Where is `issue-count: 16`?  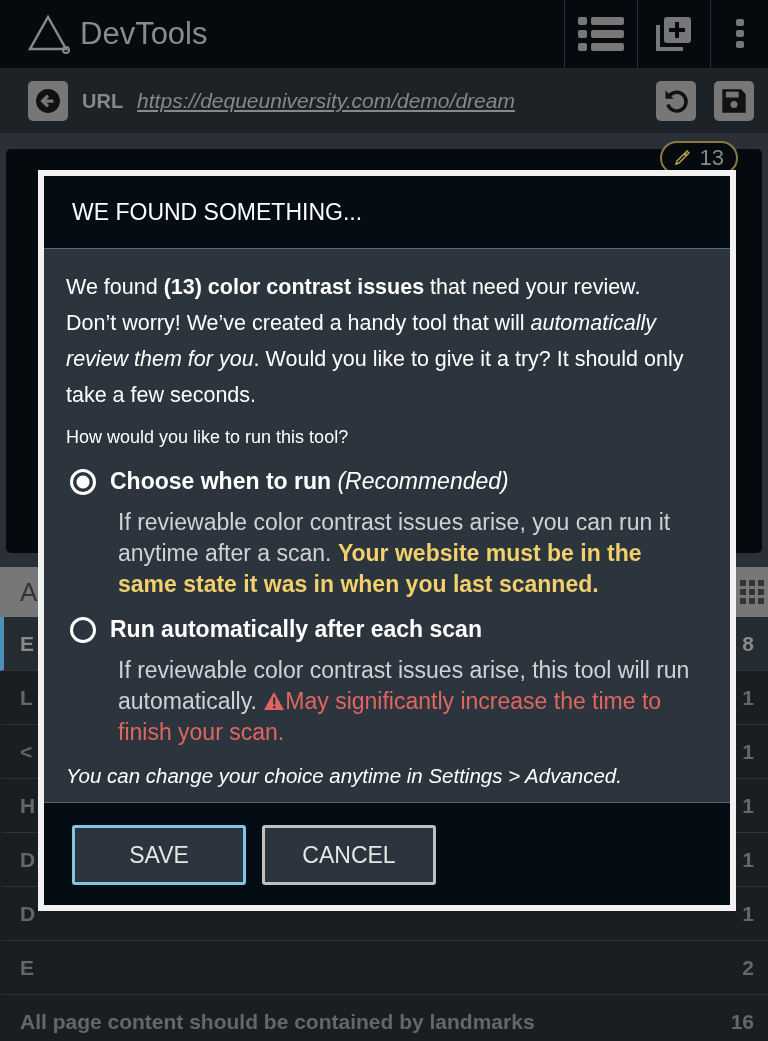
issue-count: 16 is located at coordinates (742, 1021).